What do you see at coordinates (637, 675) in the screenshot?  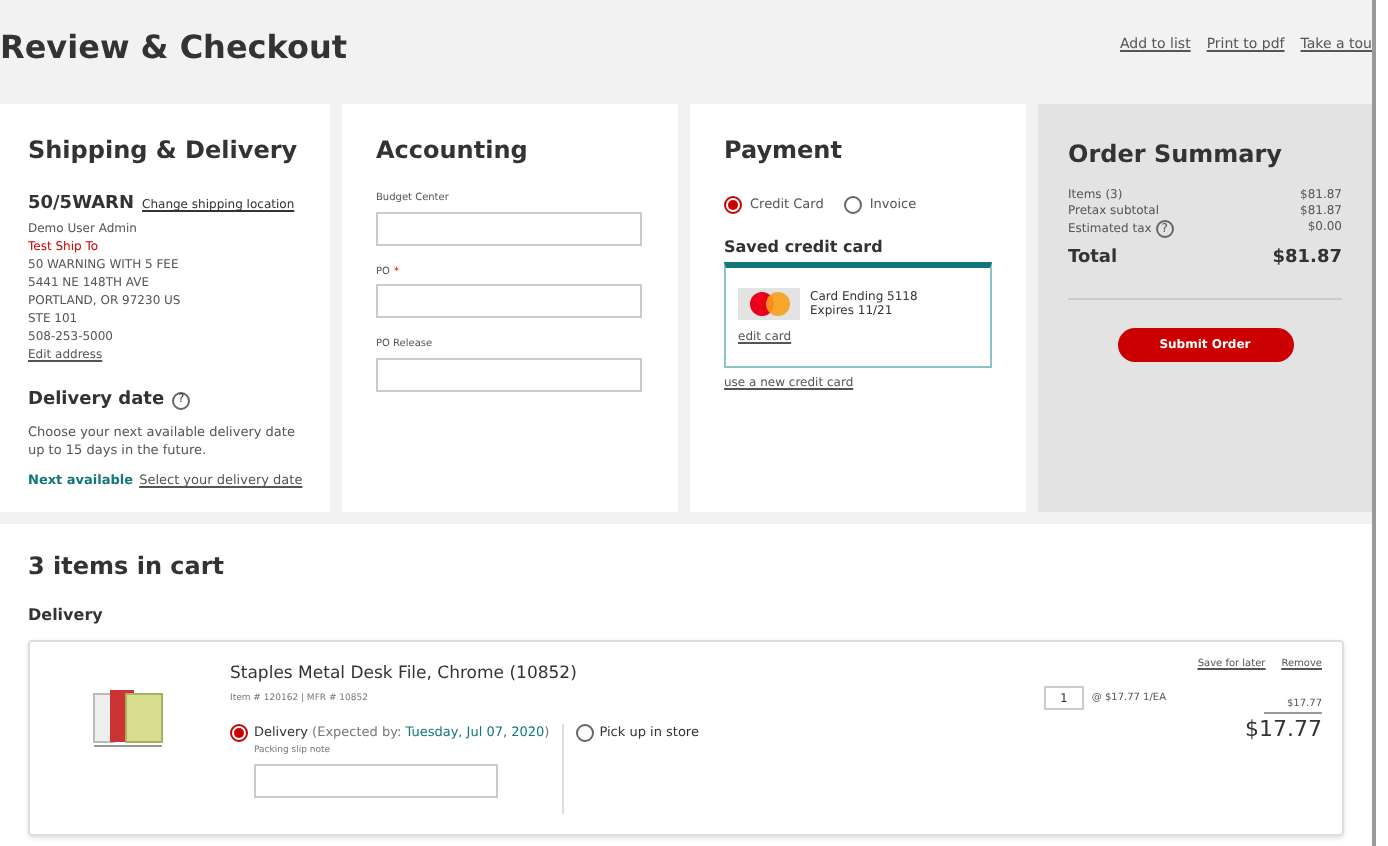 I see `product-name: Staples Metal Desk File, Chrome (10852)` at bounding box center [637, 675].